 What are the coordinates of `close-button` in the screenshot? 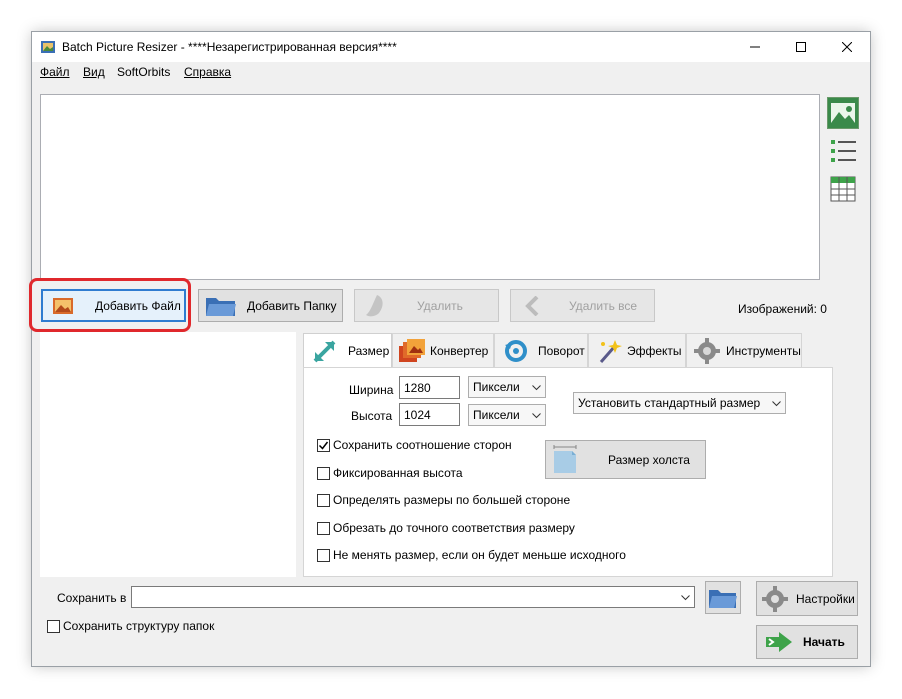 It's located at (847, 47).